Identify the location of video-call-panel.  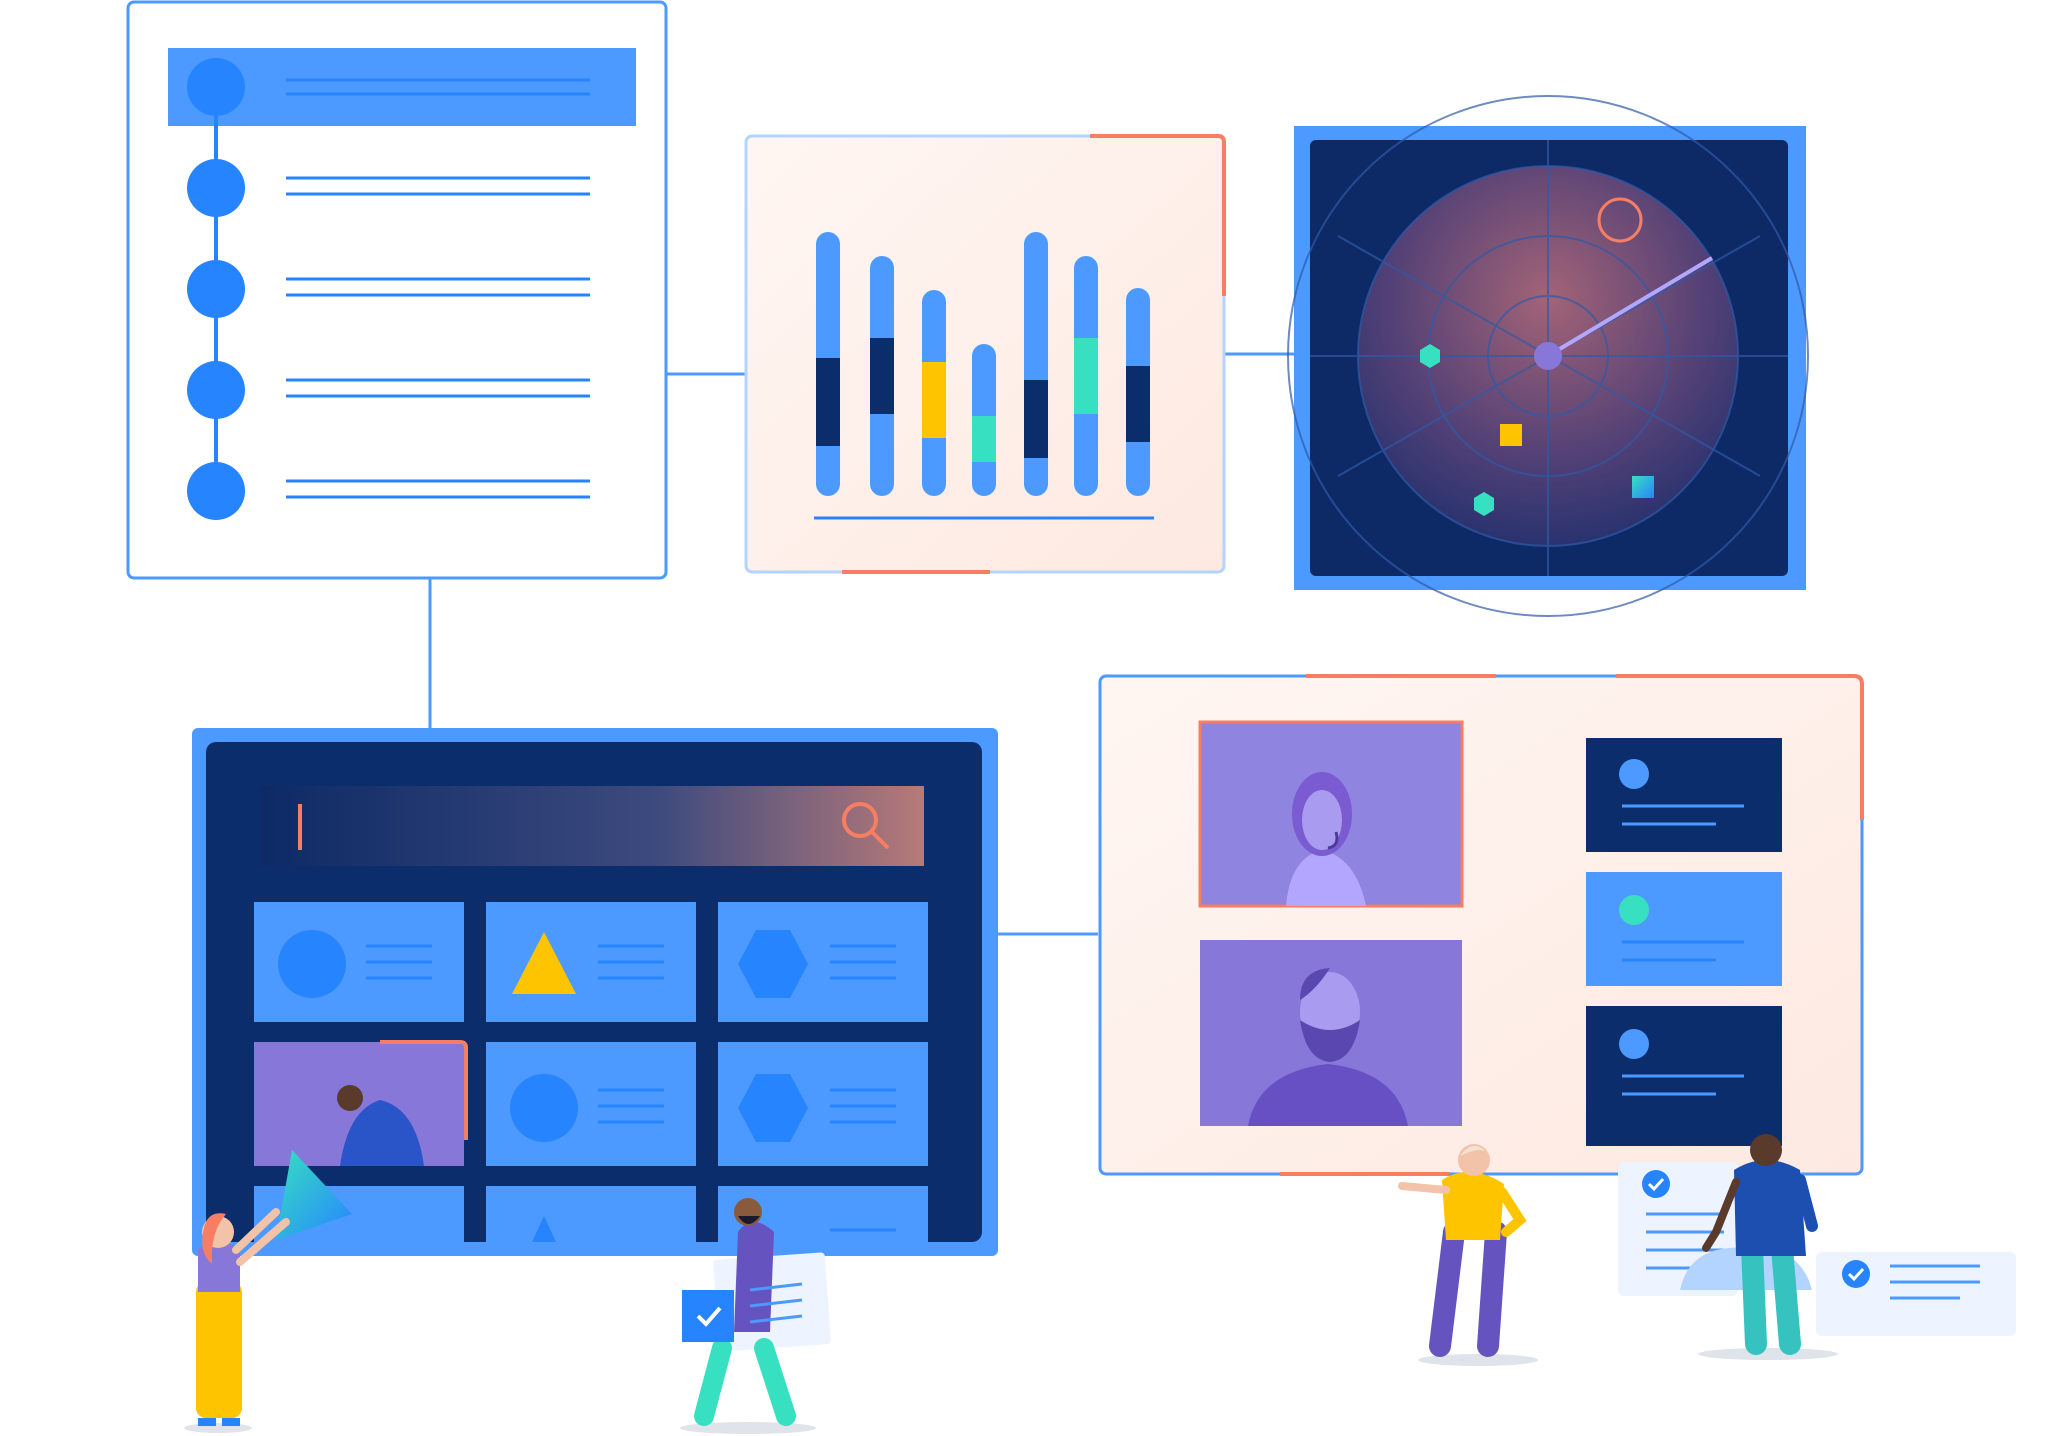
(1481, 925).